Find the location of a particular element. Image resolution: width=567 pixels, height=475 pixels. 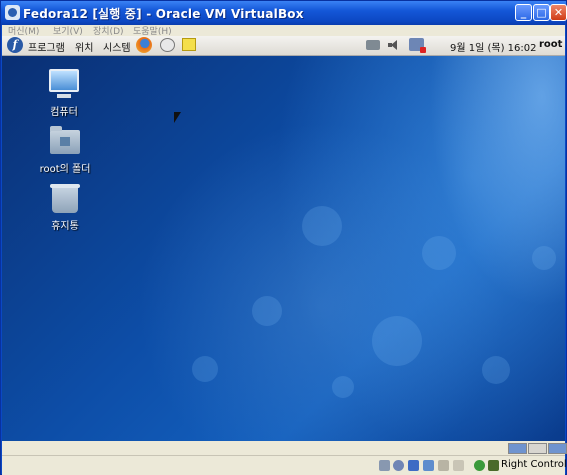

panel-user: root is located at coordinates (550, 44).